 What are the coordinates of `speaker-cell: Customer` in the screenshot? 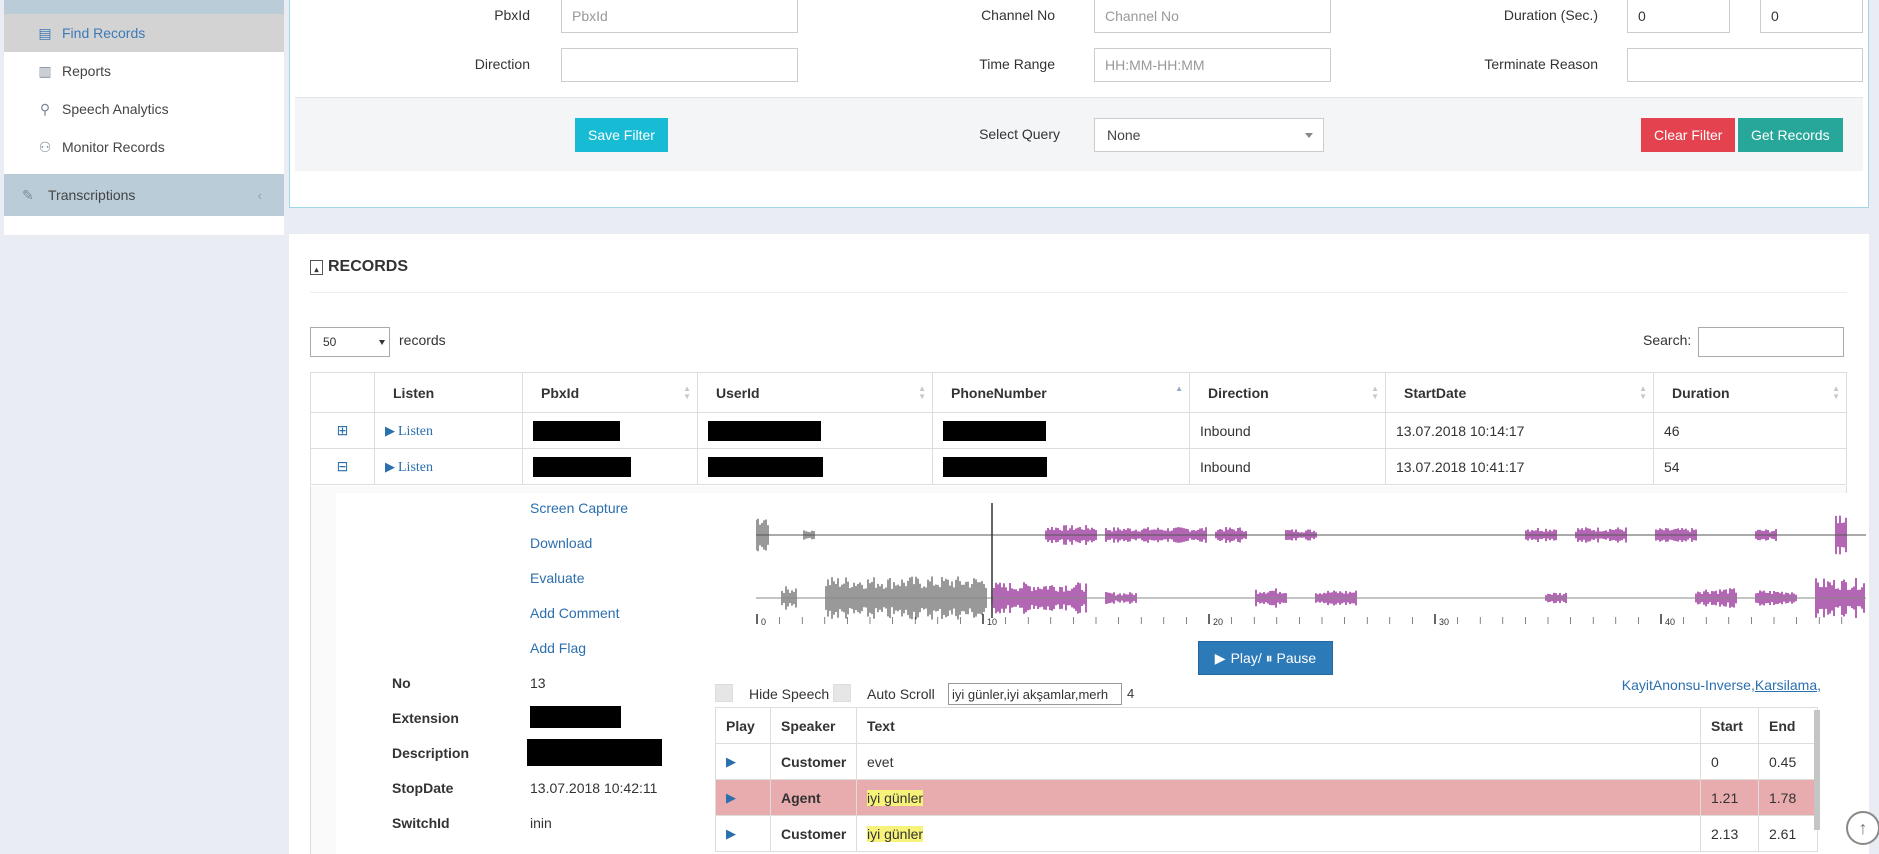 It's located at (813, 761).